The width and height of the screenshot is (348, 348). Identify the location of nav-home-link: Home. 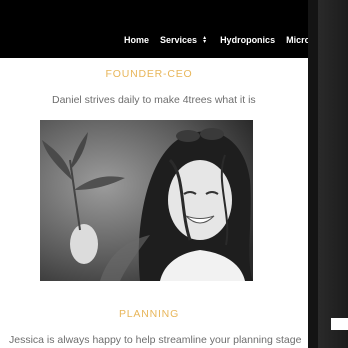
(136, 40).